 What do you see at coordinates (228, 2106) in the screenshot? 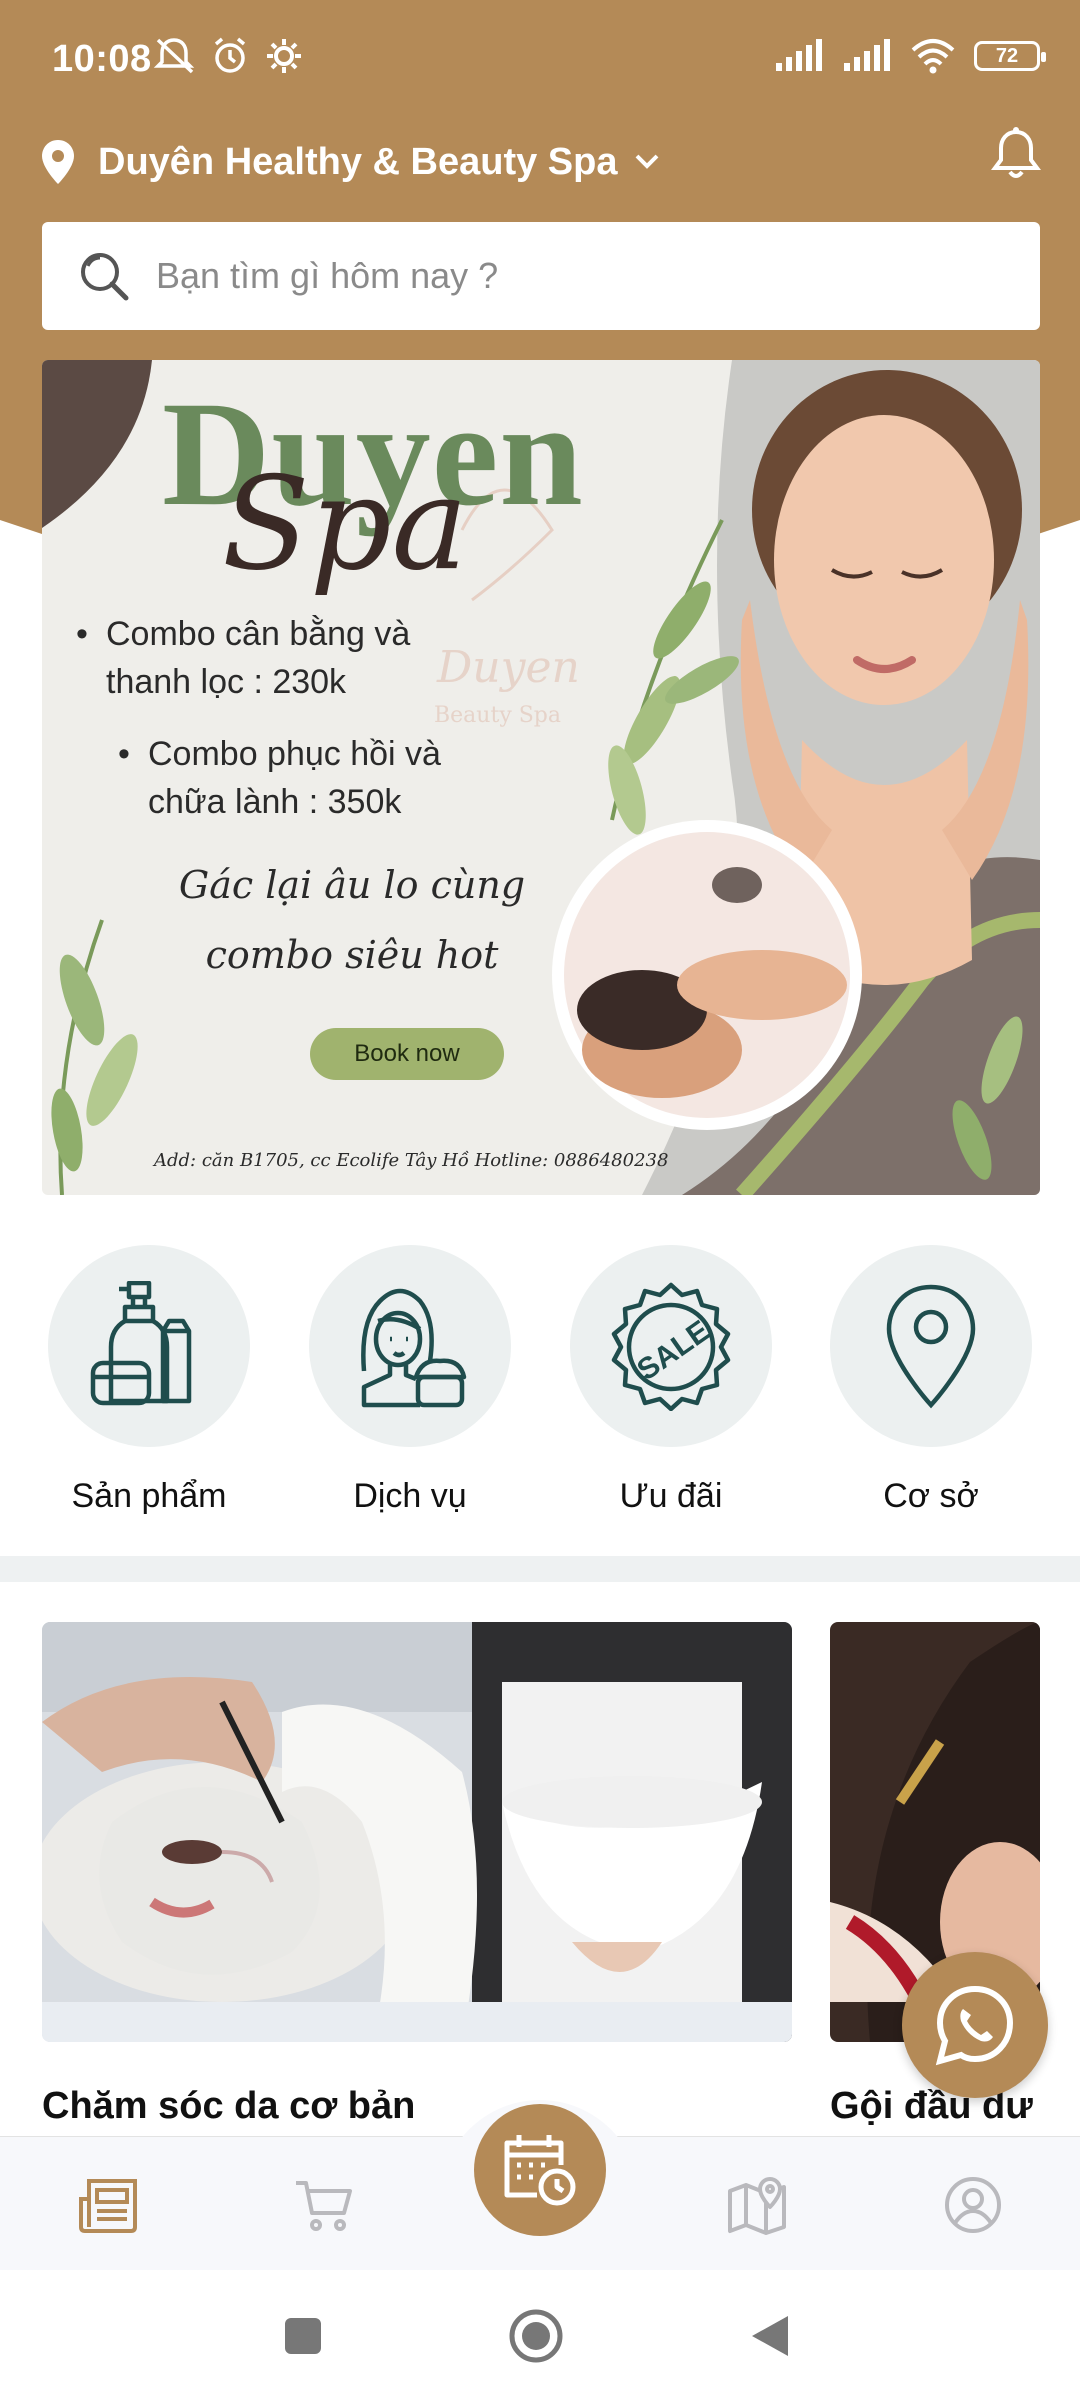
I see `service-card-title: Chăm sóc da cơ bản` at bounding box center [228, 2106].